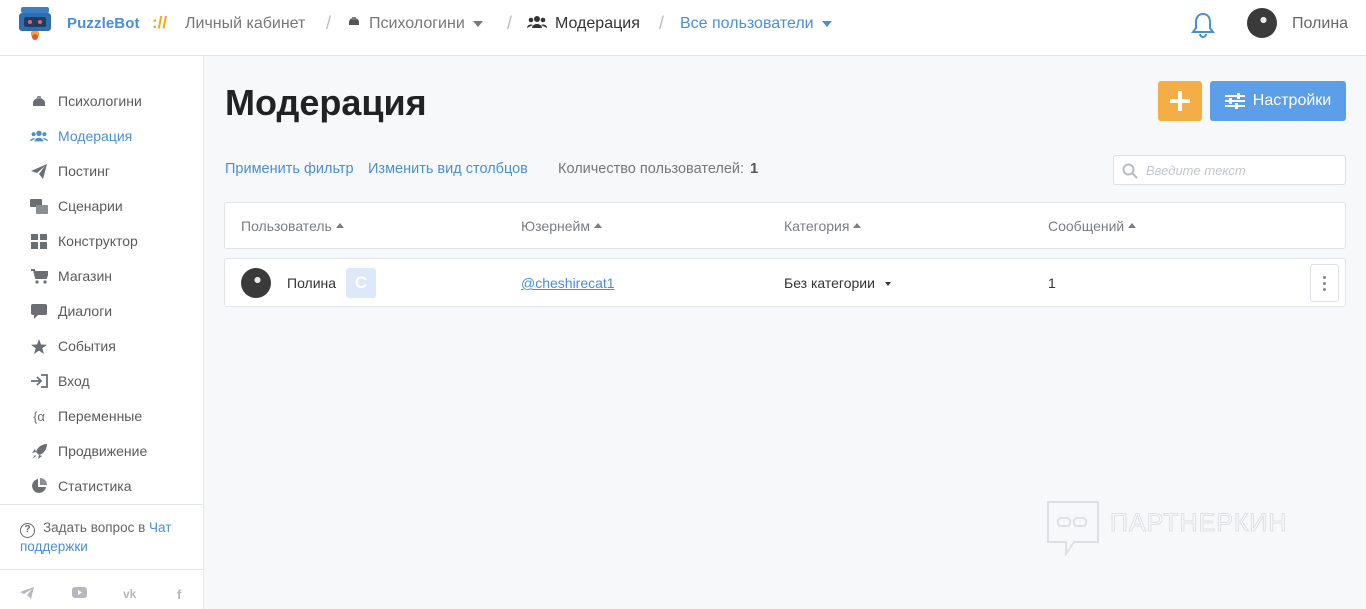  I want to click on breadcrumb-account: Личный кабинет, so click(245, 24).